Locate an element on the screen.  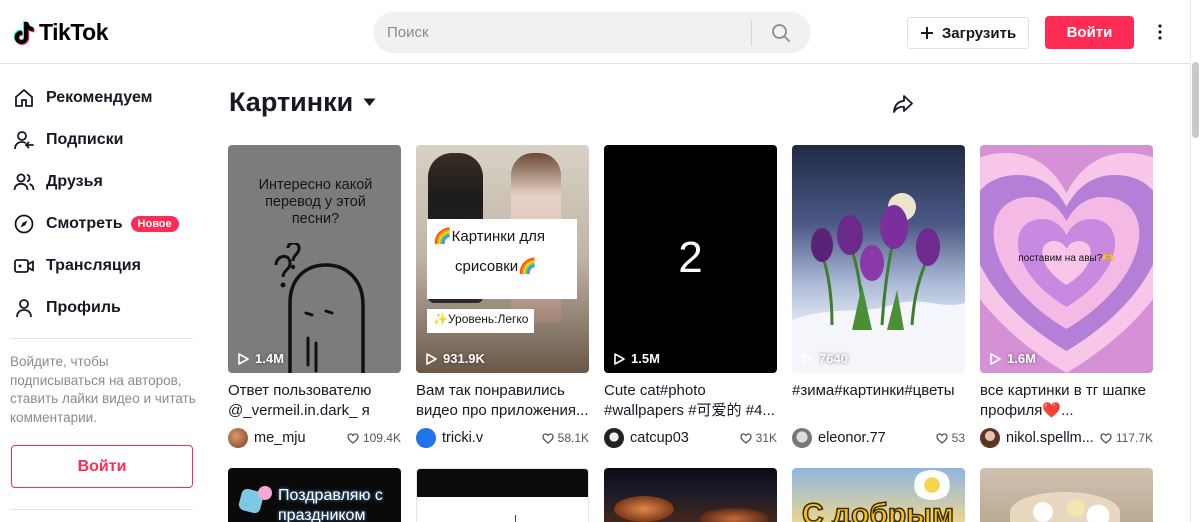
video-thumbnail: 7640 is located at coordinates (878, 259).